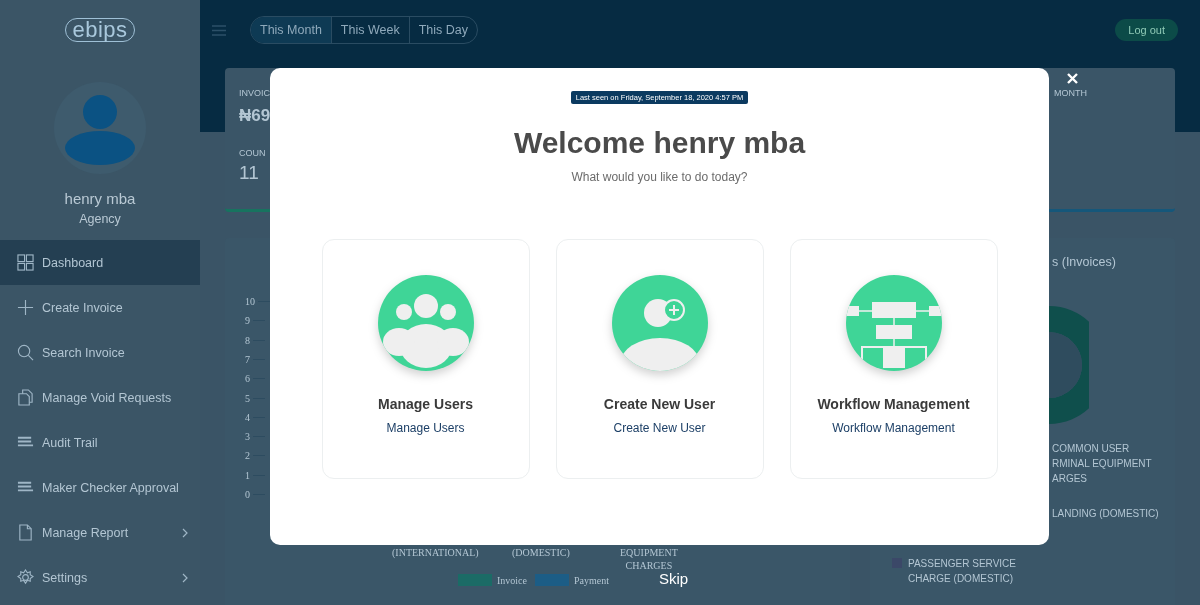 The image size is (1200, 605). What do you see at coordinates (84, 352) in the screenshot?
I see `sidebar-label: Search Invoice` at bounding box center [84, 352].